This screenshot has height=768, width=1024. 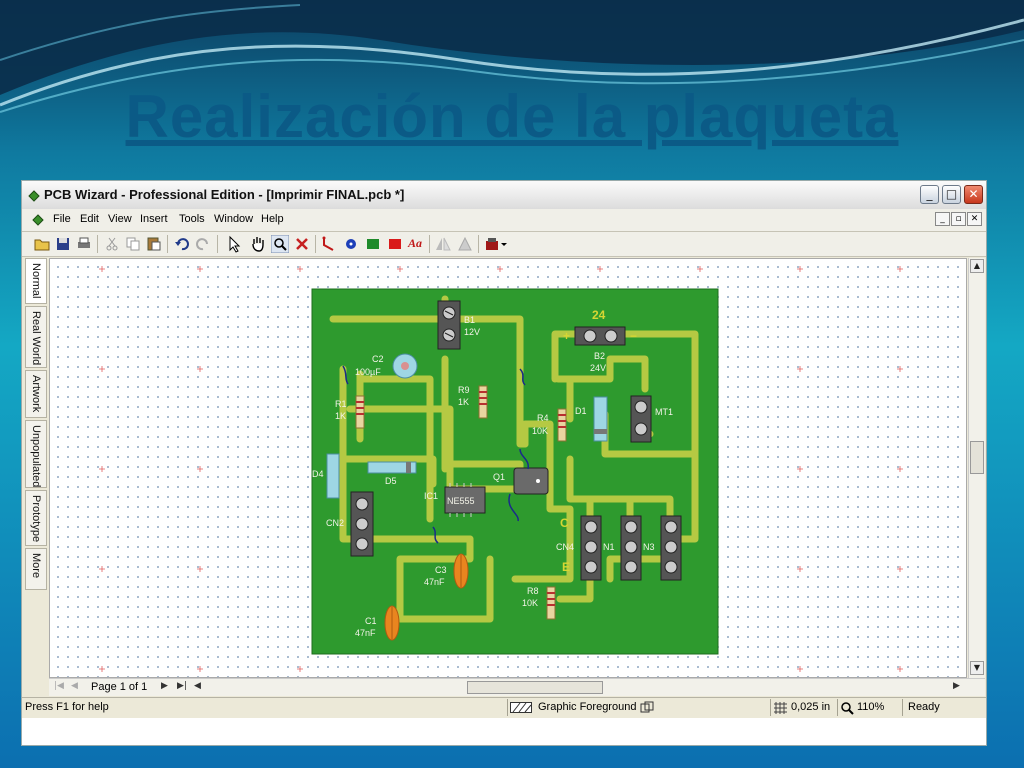 I want to click on vertical-scroll-thumb, so click(x=977, y=457).